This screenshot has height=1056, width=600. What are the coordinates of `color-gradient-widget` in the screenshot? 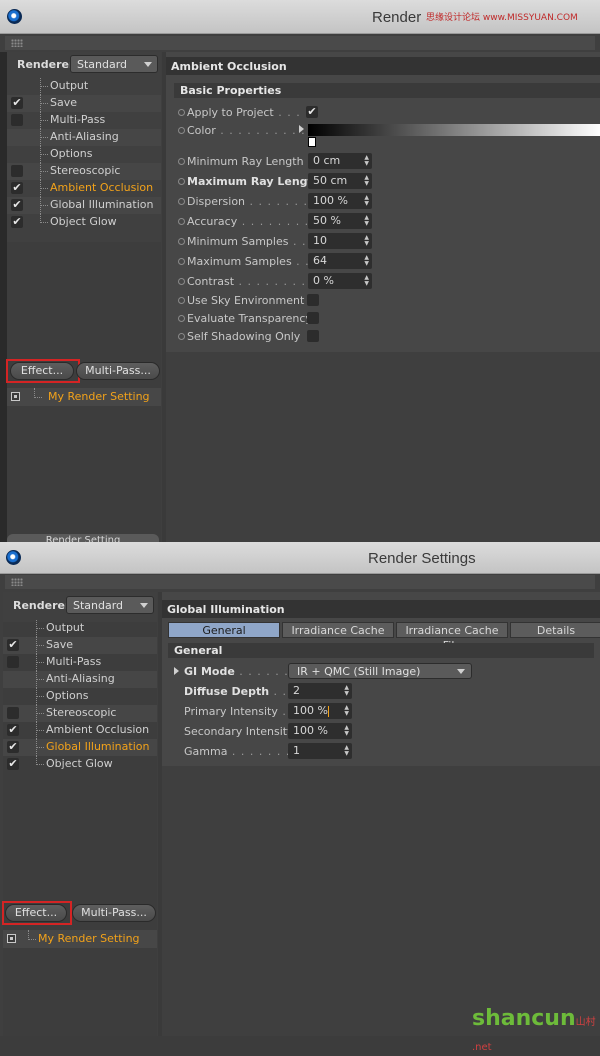 It's located at (383, 136).